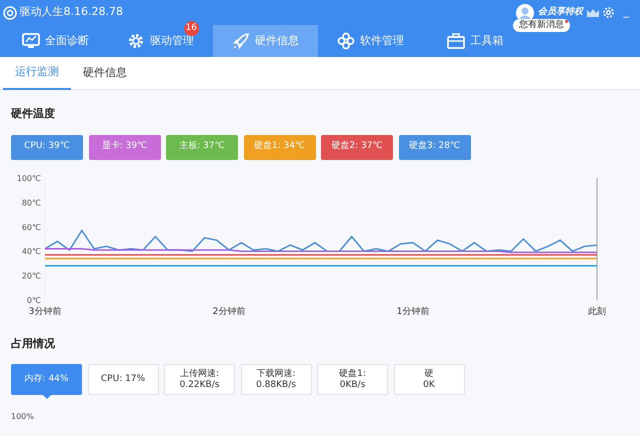 The width and height of the screenshot is (640, 436). Describe the element at coordinates (276, 379) in the screenshot. I see `usage-card: 下载网速: 0.88KB/s` at that location.